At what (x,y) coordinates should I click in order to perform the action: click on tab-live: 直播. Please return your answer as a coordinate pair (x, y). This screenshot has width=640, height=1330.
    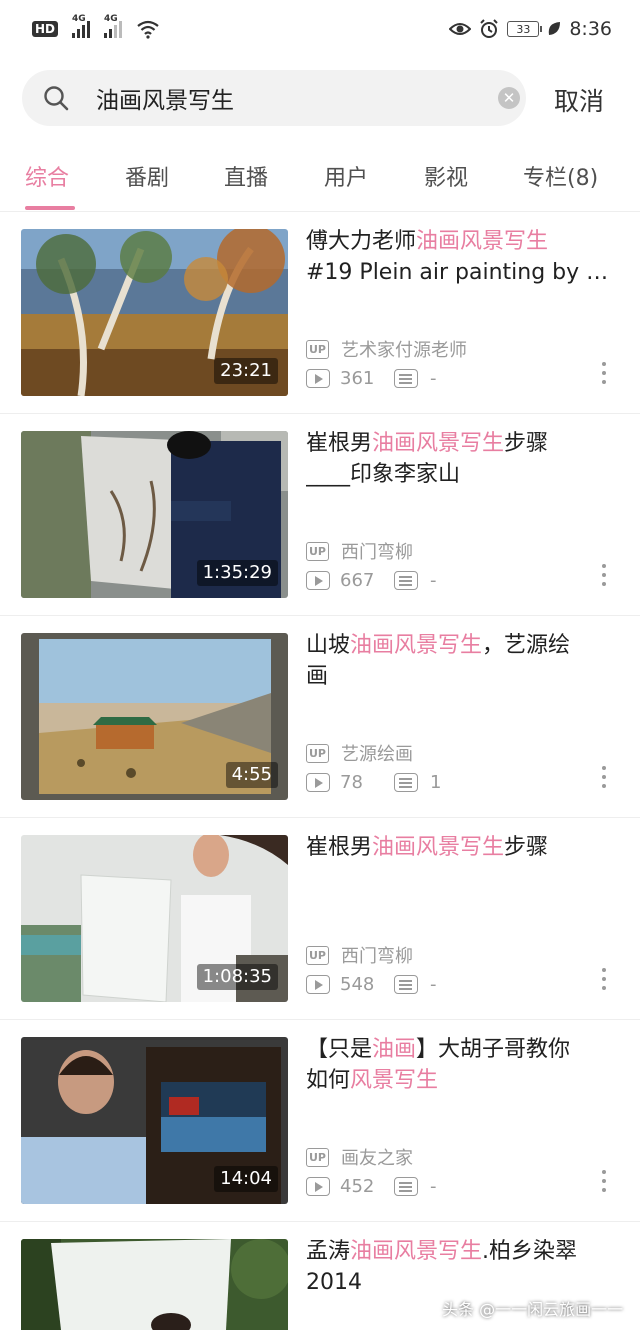
    Looking at the image, I should click on (246, 176).